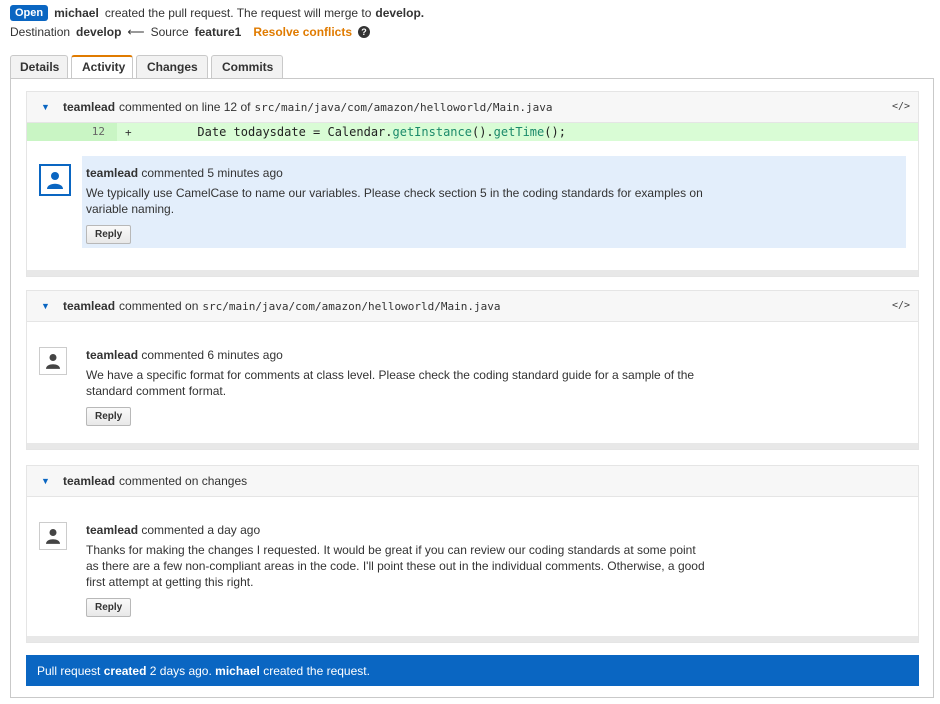 The width and height of the screenshot is (940, 704). I want to click on banner-created: created, so click(125, 670).